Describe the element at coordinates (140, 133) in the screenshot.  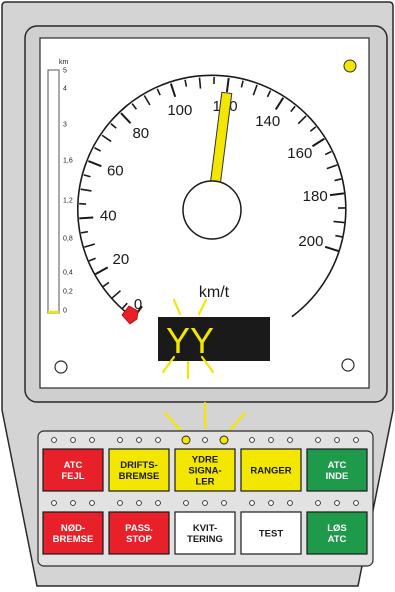
I see `speed-label: 80` at that location.